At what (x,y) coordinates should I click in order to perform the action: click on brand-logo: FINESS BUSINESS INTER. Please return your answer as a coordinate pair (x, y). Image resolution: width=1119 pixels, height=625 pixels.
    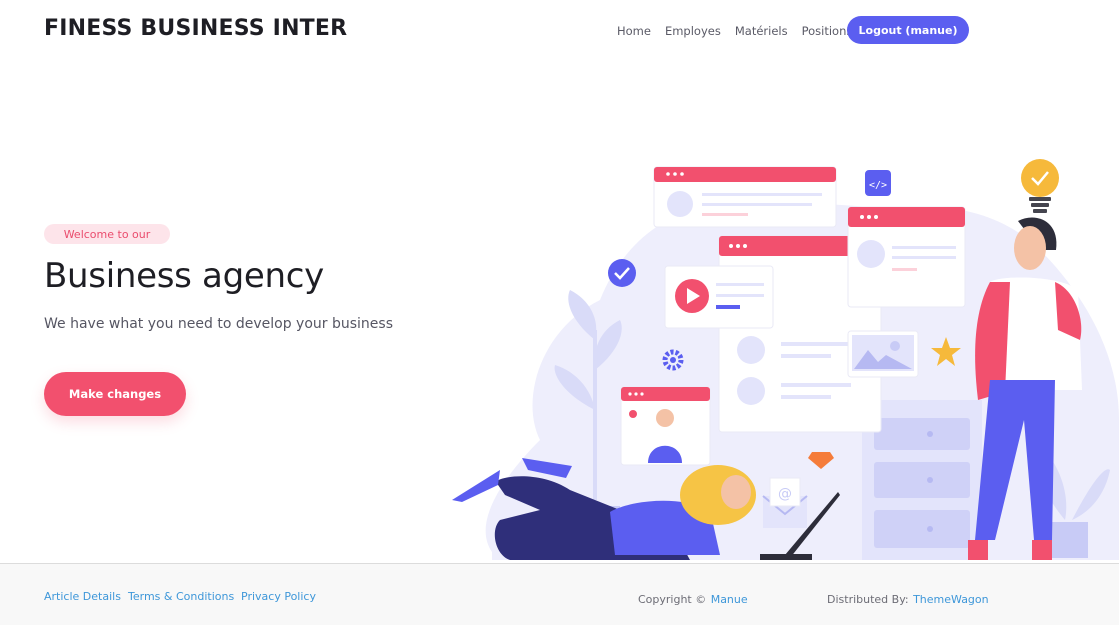
    Looking at the image, I should click on (195, 28).